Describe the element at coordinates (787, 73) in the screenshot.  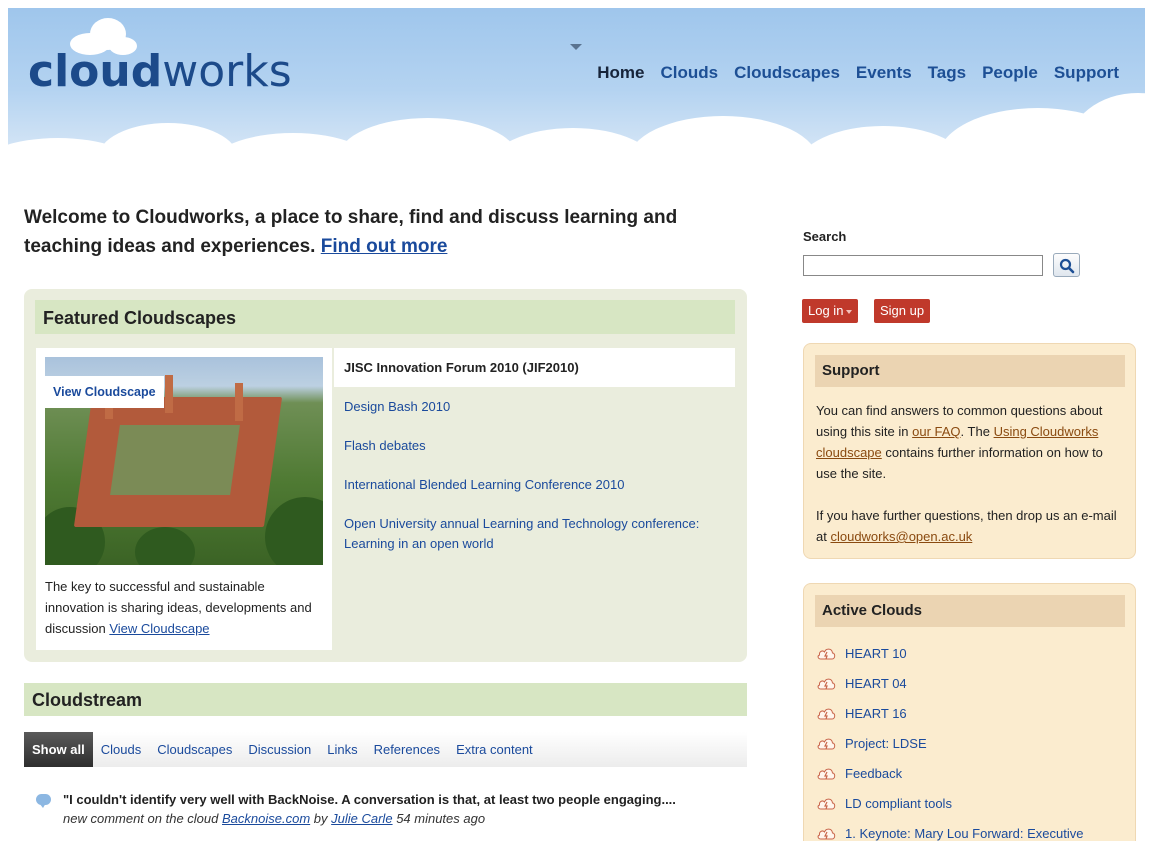
I see `nav-cloudscapes: Cloudscapes` at that location.